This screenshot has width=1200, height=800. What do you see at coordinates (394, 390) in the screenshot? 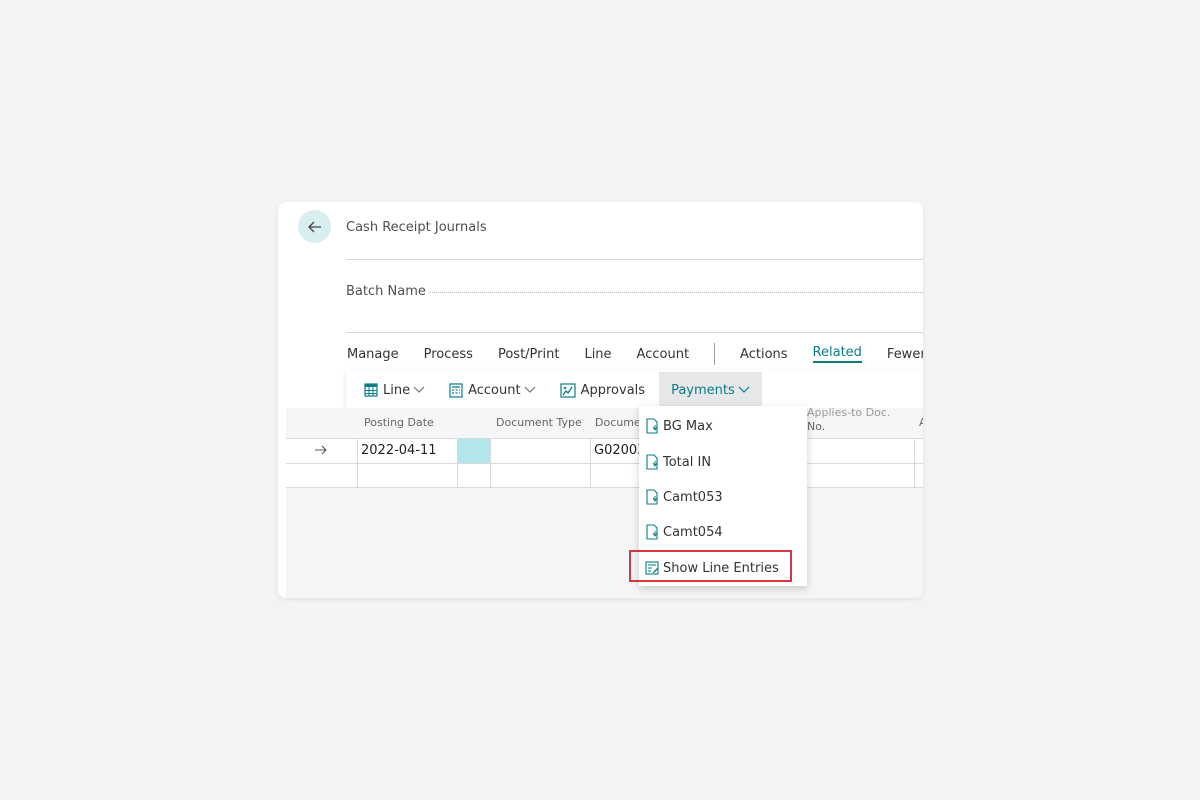
I see `toolbar-line-button: Line` at bounding box center [394, 390].